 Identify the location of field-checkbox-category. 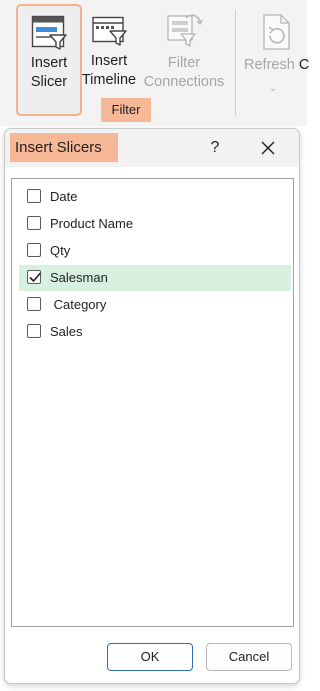
(34, 304).